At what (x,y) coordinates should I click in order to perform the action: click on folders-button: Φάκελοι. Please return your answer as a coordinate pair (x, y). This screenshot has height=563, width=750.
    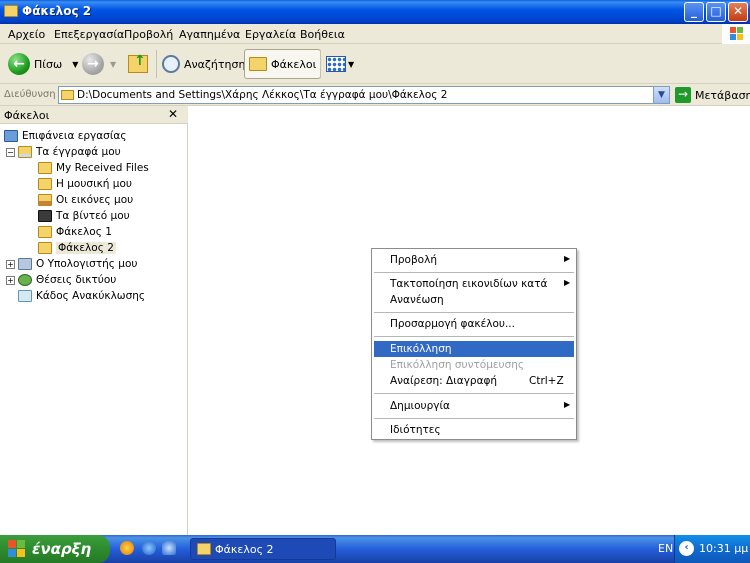
    Looking at the image, I should click on (283, 64).